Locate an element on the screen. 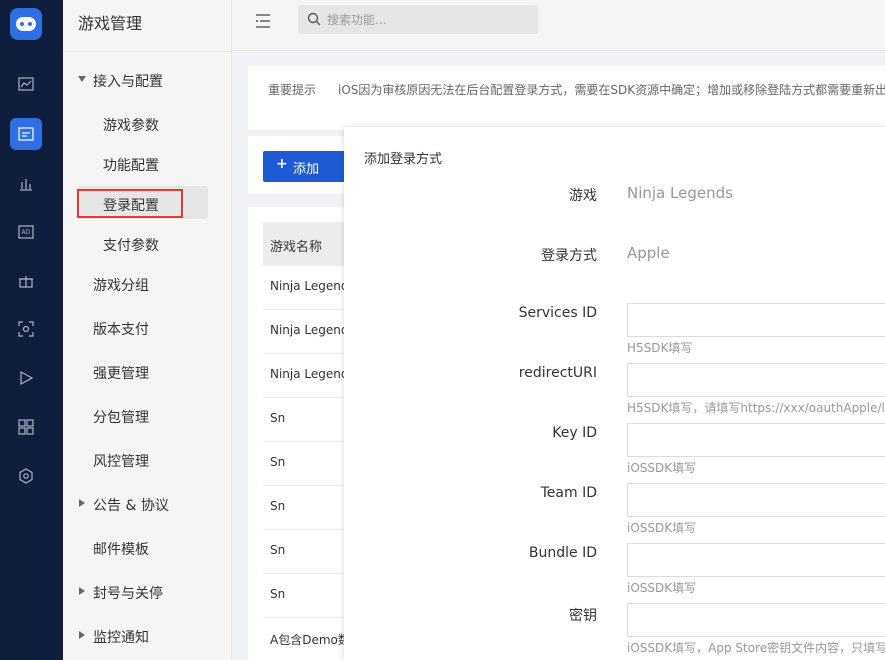  icon-rail: AD is located at coordinates (31, 330).